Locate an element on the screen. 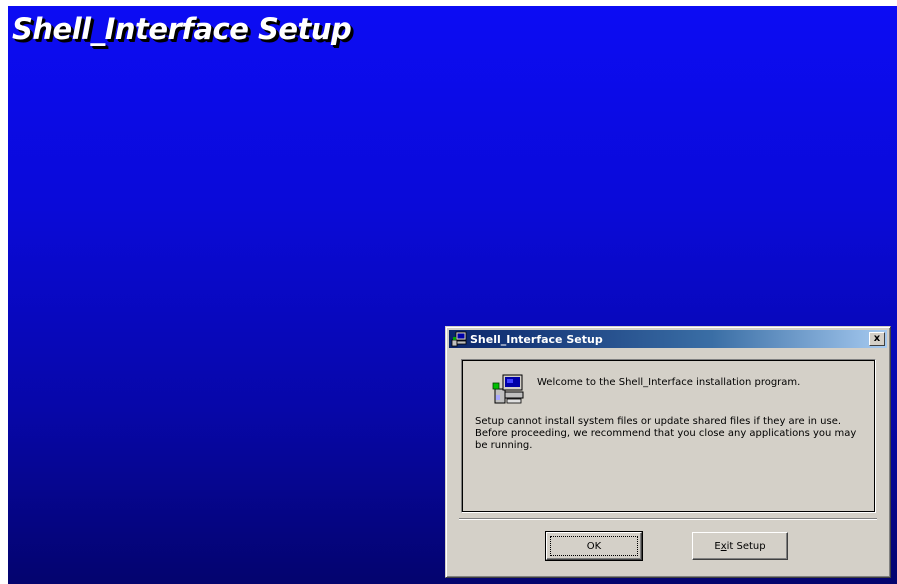  dialog-title: Shell_Interface Setup is located at coordinates (536, 339).